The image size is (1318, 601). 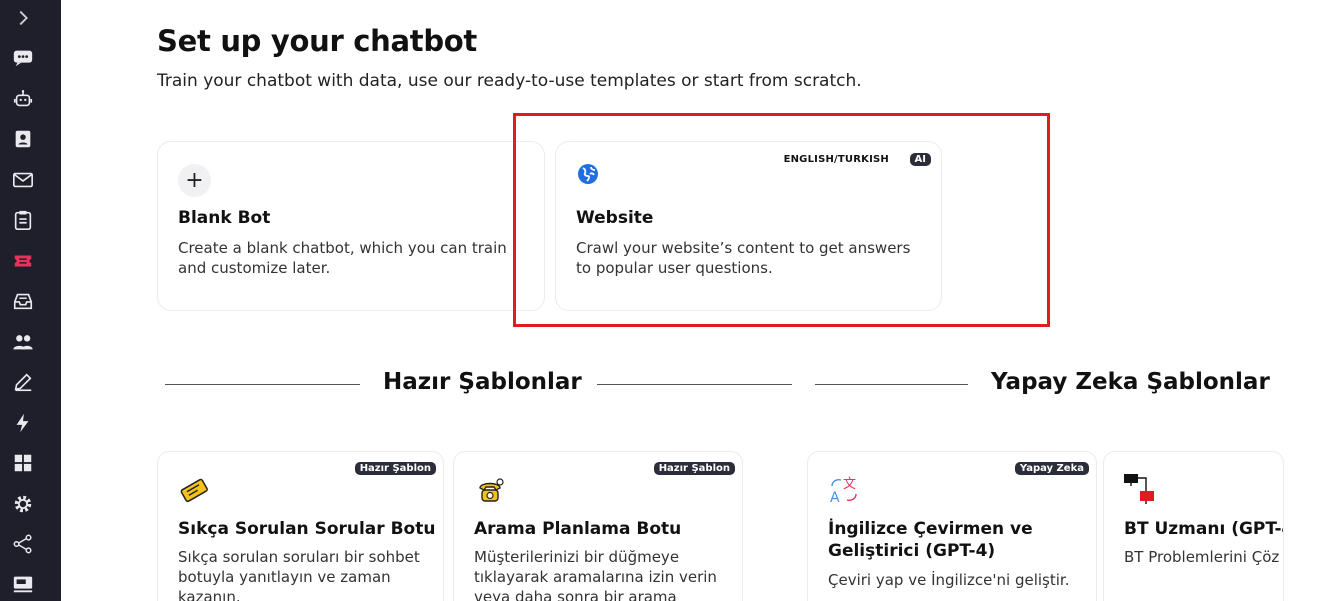 I want to click on template-title: BT Uzmanı (GPT-4, so click(x=1204, y=529).